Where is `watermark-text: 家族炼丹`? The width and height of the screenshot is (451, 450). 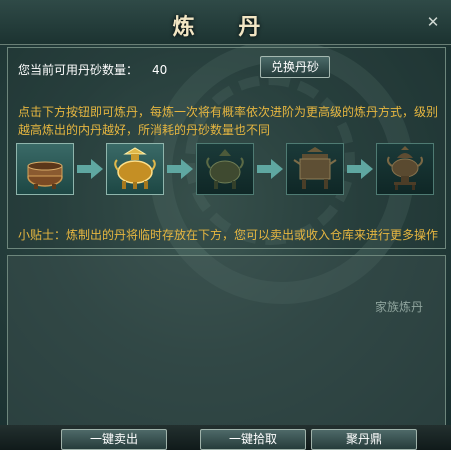 watermark-text: 家族炼丹 is located at coordinates (399, 307).